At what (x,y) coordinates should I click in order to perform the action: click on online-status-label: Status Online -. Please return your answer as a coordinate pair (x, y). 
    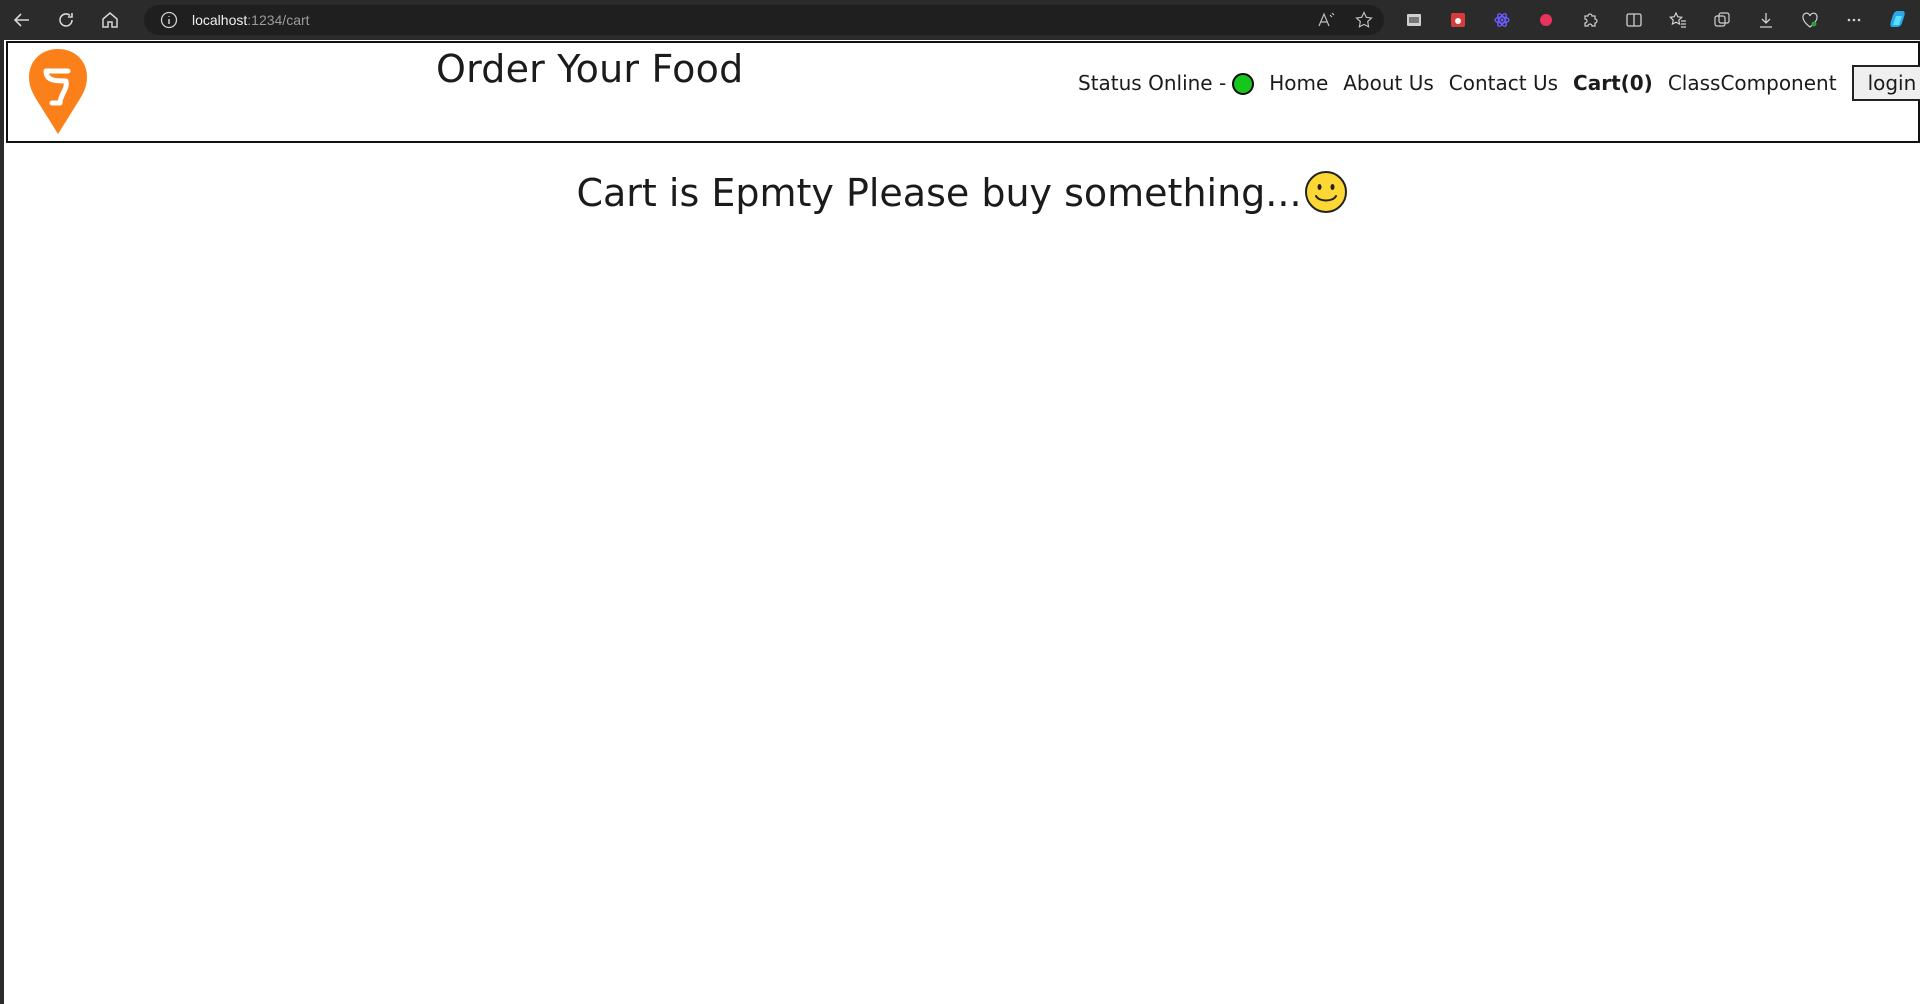
    Looking at the image, I should click on (1152, 82).